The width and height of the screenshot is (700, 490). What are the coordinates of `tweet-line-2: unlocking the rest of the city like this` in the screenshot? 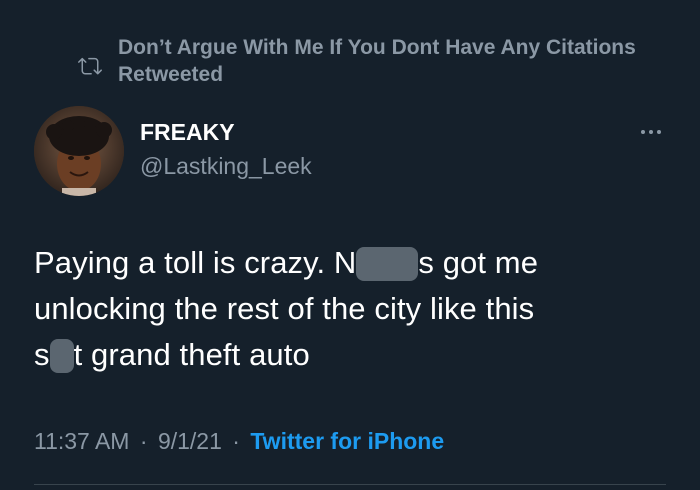 It's located at (354, 309).